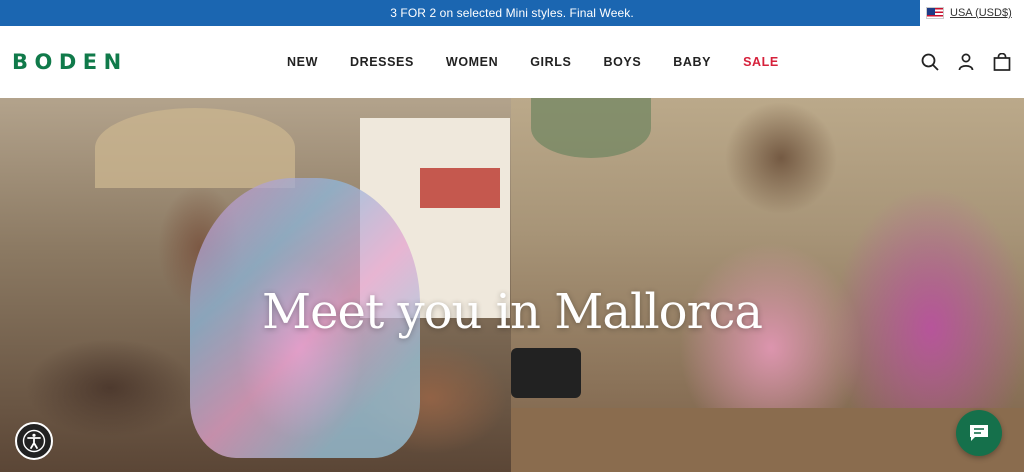 This screenshot has height=472, width=1024. Describe the element at coordinates (302, 62) in the screenshot. I see `nav-item-new: NEW` at that location.